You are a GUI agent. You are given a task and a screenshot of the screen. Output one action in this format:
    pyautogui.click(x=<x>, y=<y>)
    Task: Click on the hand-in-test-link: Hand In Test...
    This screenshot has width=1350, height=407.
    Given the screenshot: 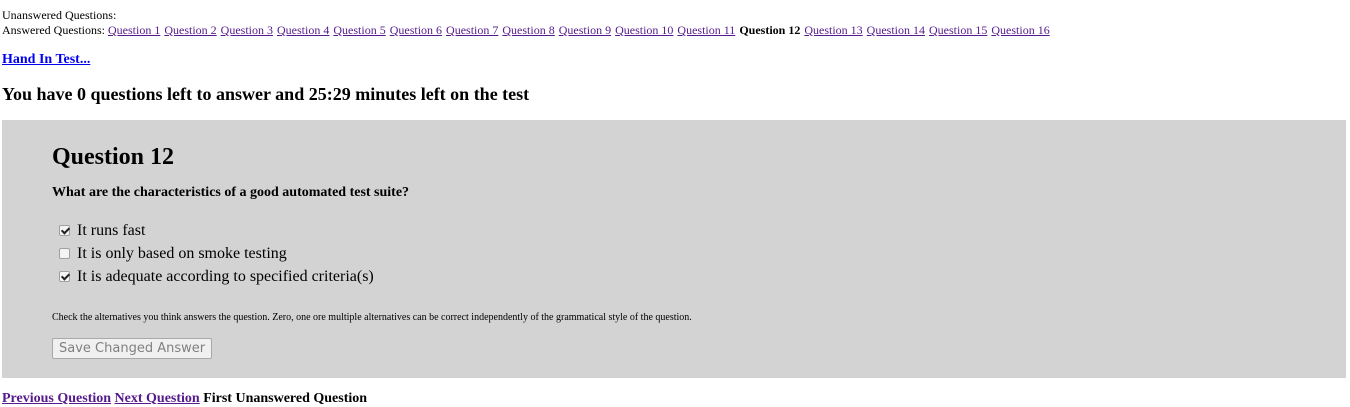 What is the action you would take?
    pyautogui.click(x=46, y=60)
    